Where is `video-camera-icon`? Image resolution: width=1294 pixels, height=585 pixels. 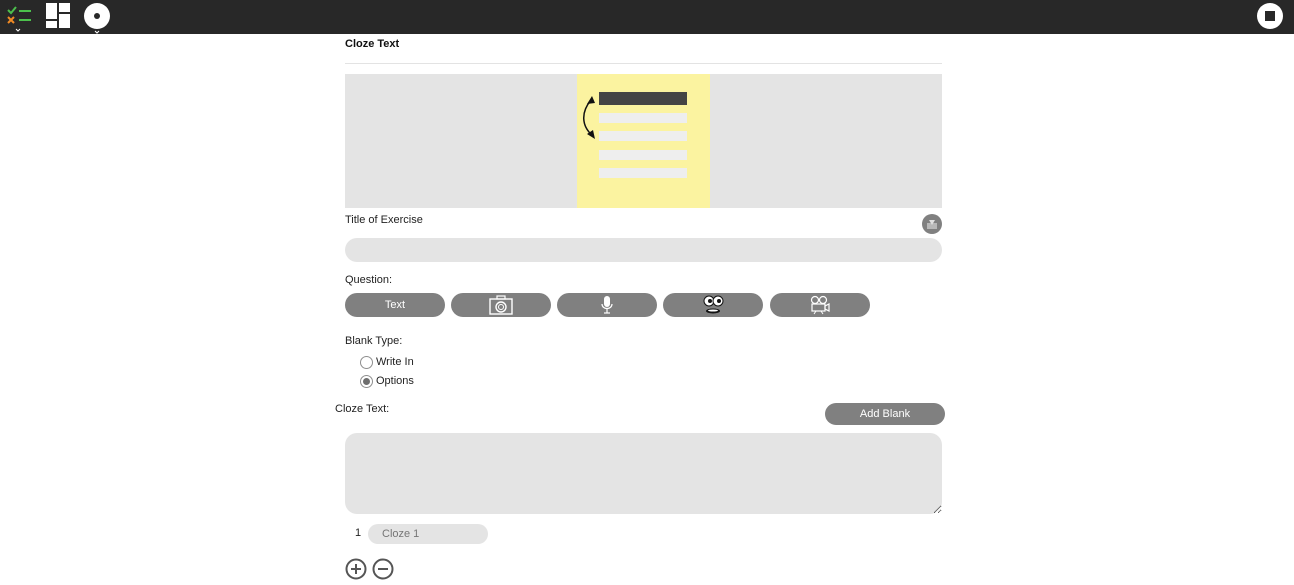 video-camera-icon is located at coordinates (820, 305).